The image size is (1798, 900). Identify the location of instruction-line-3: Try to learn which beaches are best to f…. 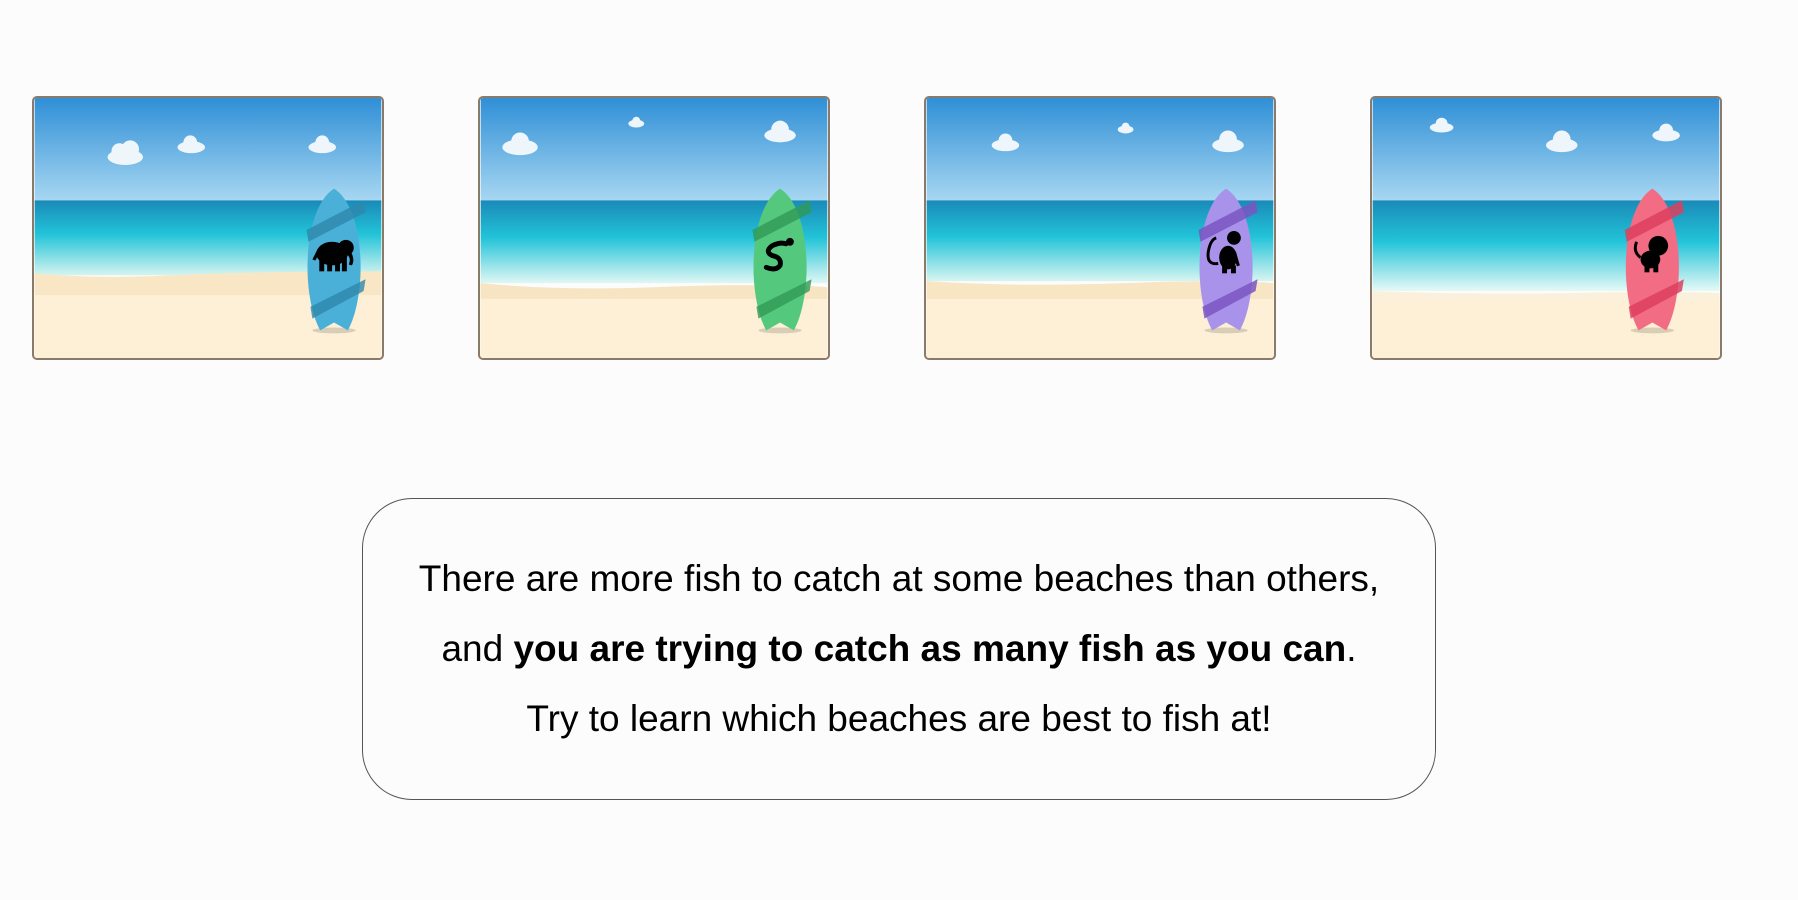
(899, 718).